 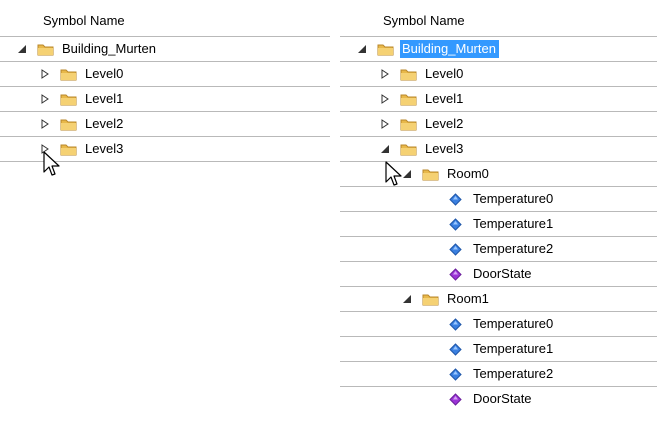 I want to click on tree-row-level3: Level3, so click(x=498, y=149).